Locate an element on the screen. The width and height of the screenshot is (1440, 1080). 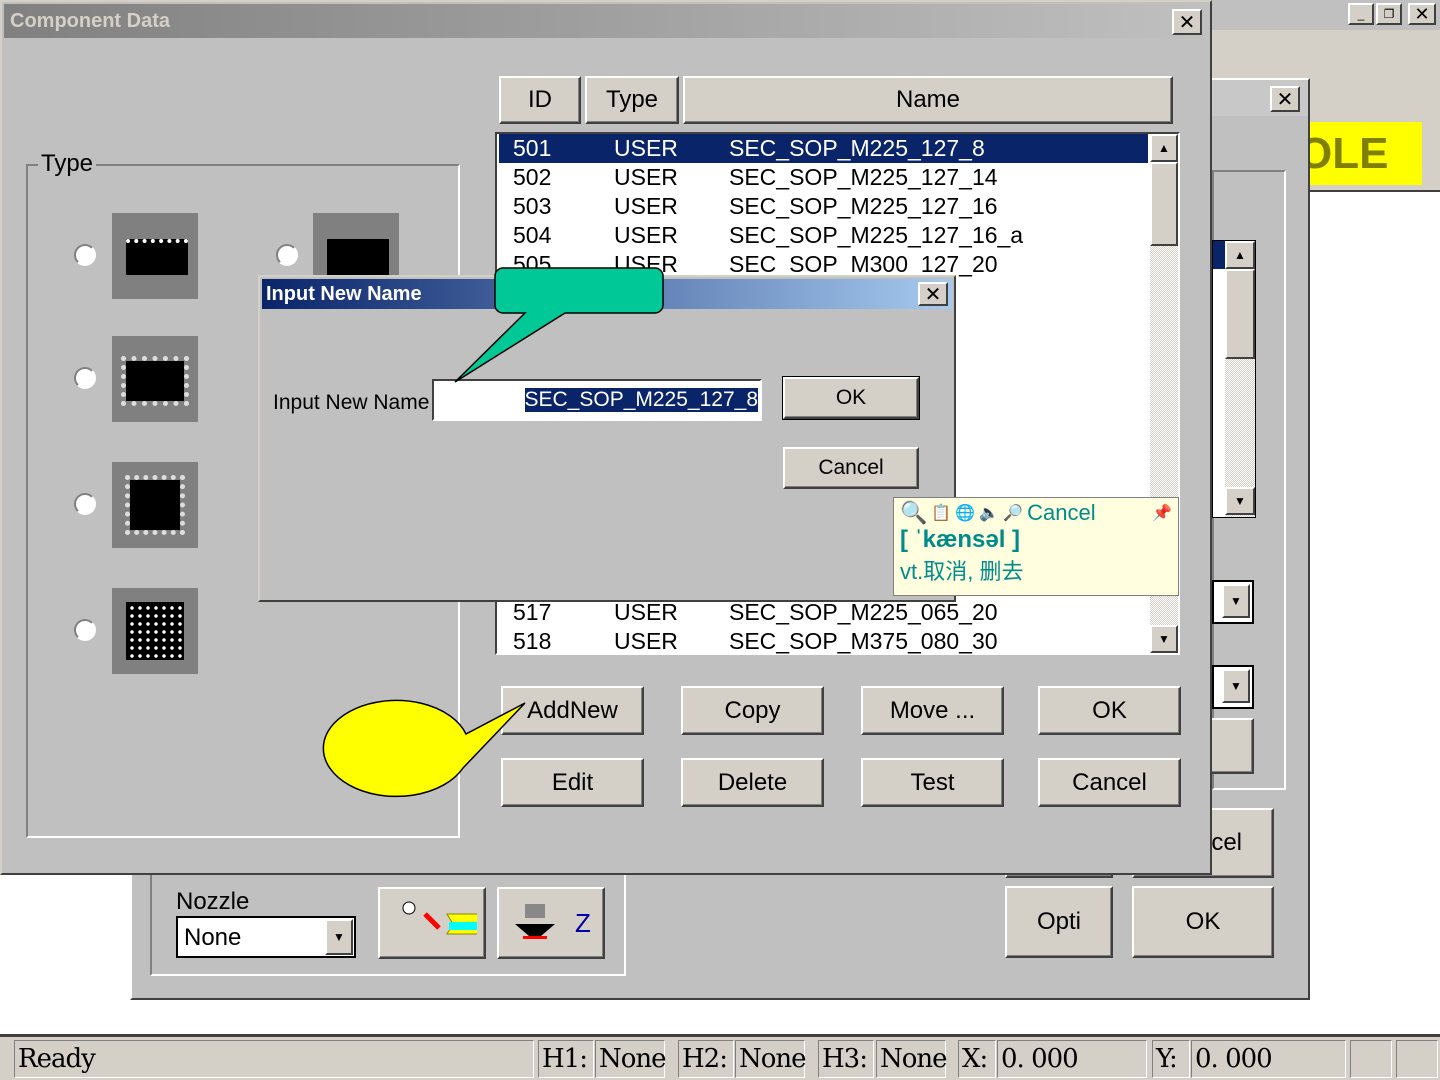
h1-label: H1: is located at coordinates (566, 1059).